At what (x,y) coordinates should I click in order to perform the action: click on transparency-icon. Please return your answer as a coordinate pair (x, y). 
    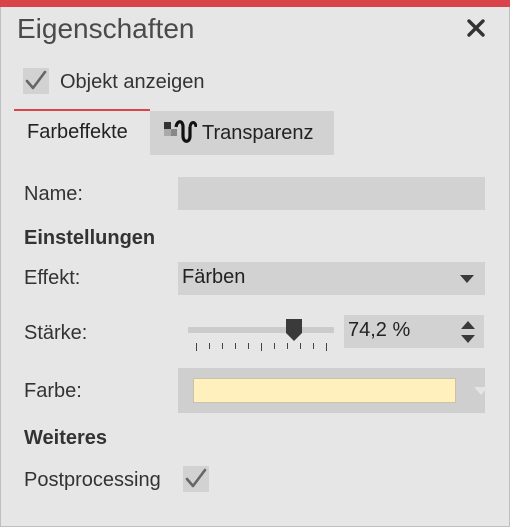
    Looking at the image, I should click on (180, 136).